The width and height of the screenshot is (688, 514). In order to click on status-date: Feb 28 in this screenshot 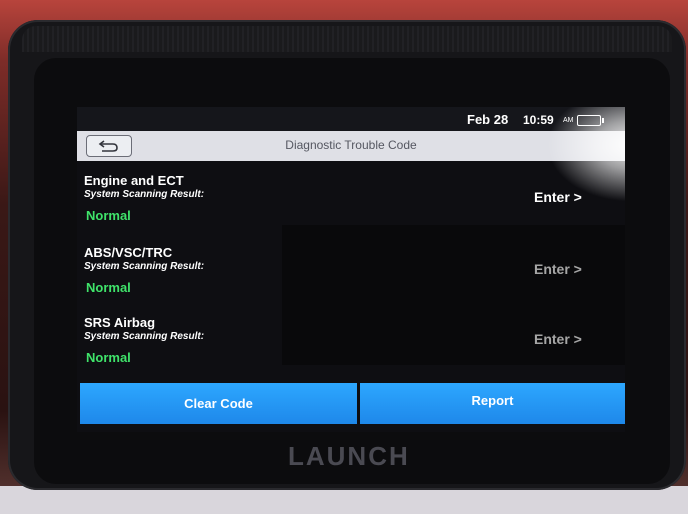, I will do `click(488, 119)`.